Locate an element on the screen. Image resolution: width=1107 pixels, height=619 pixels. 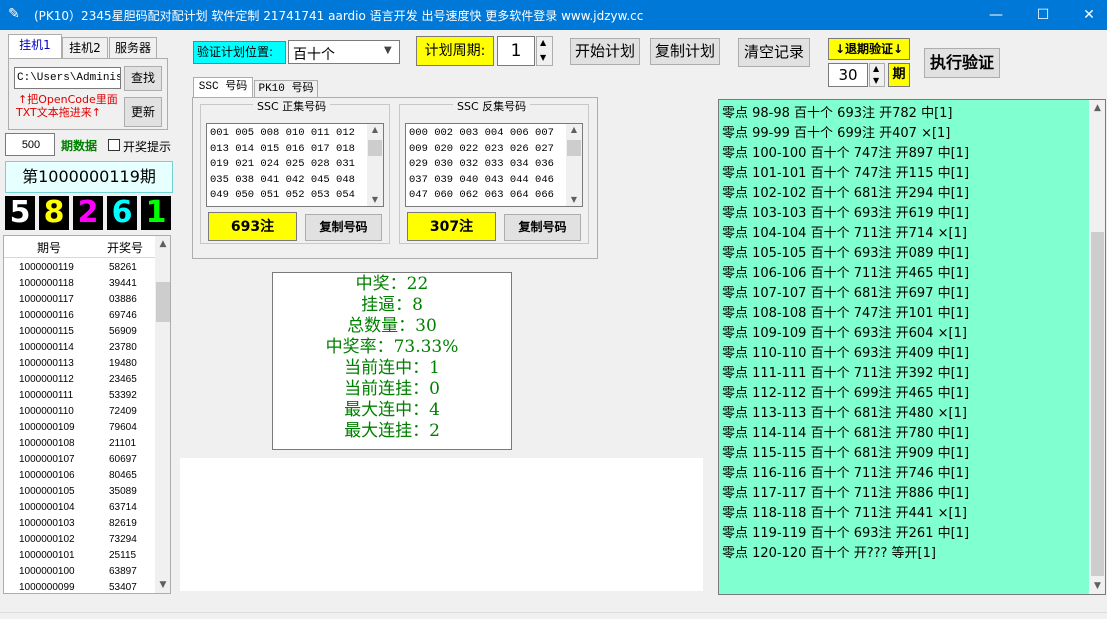
hangup-panel: 查找 ↑把OpenCode里面 TXT文本拖进来↑ 更新 is located at coordinates (88, 94).